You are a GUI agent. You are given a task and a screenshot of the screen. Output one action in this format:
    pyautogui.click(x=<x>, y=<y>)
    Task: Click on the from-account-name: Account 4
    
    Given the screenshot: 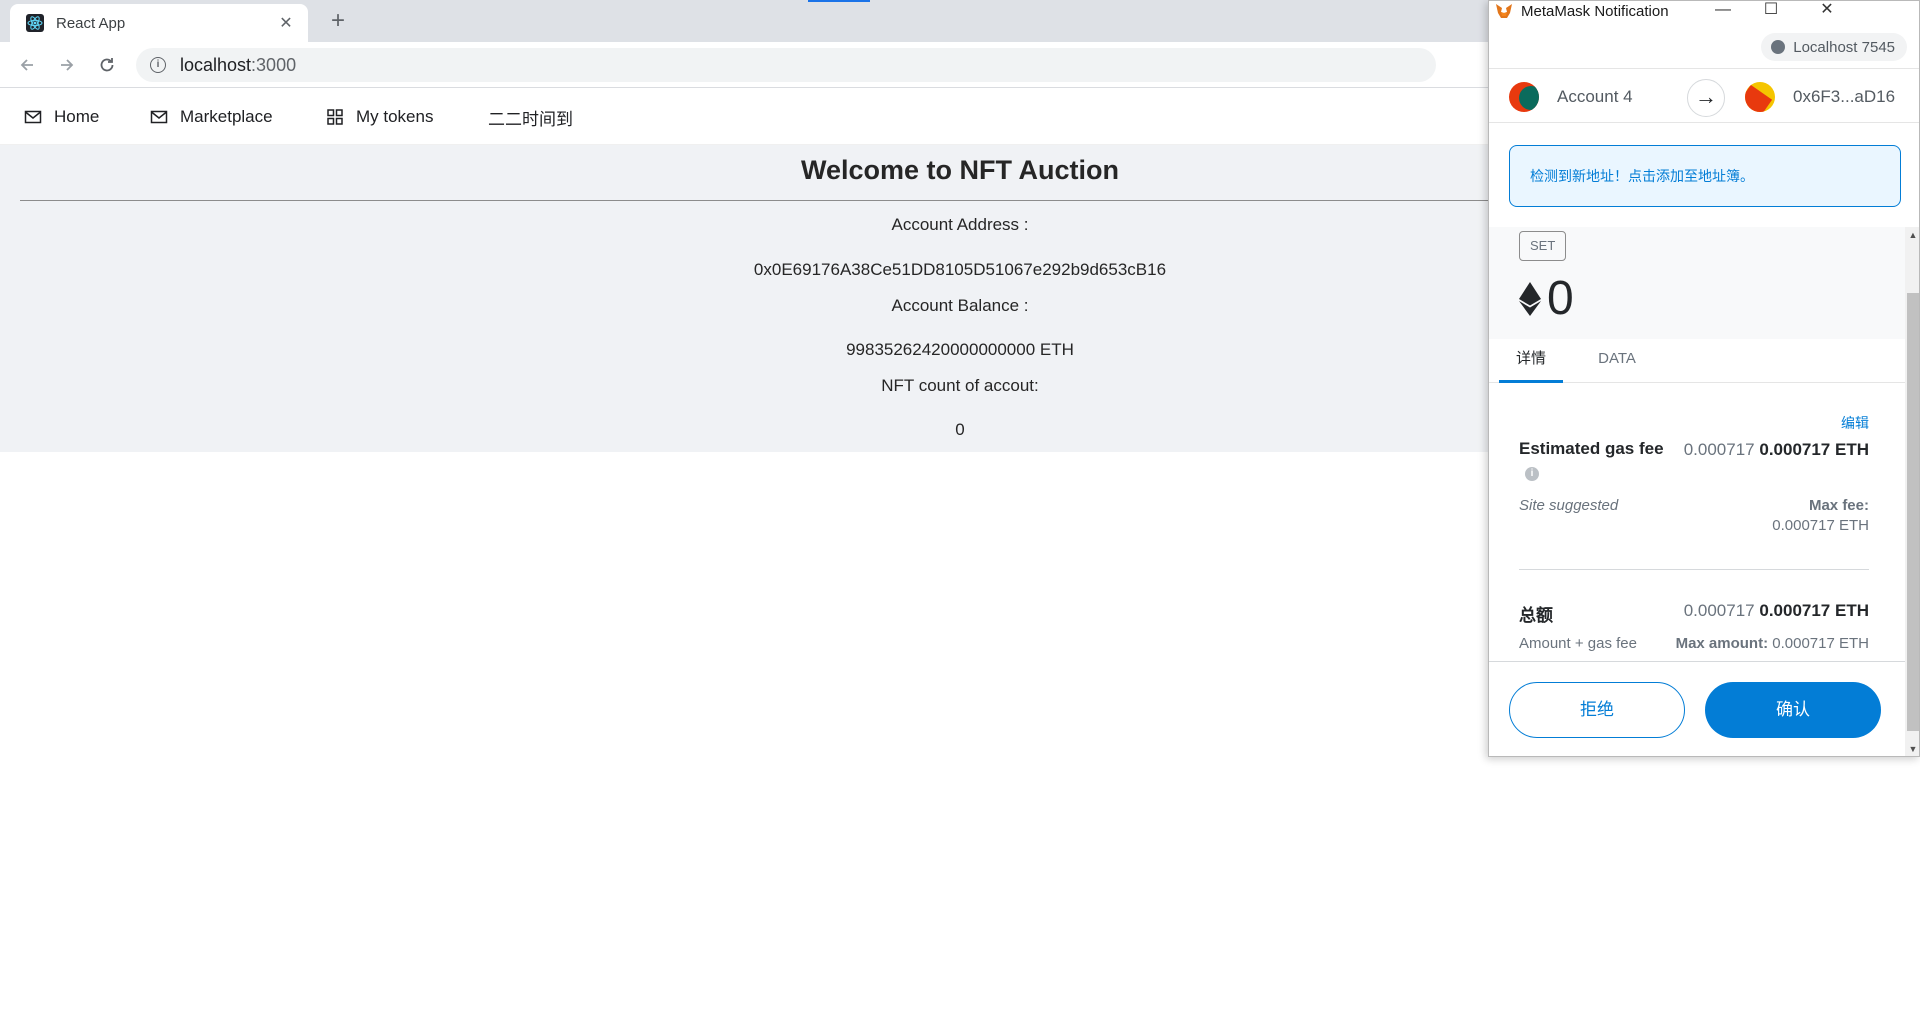 What is the action you would take?
    pyautogui.click(x=1595, y=97)
    